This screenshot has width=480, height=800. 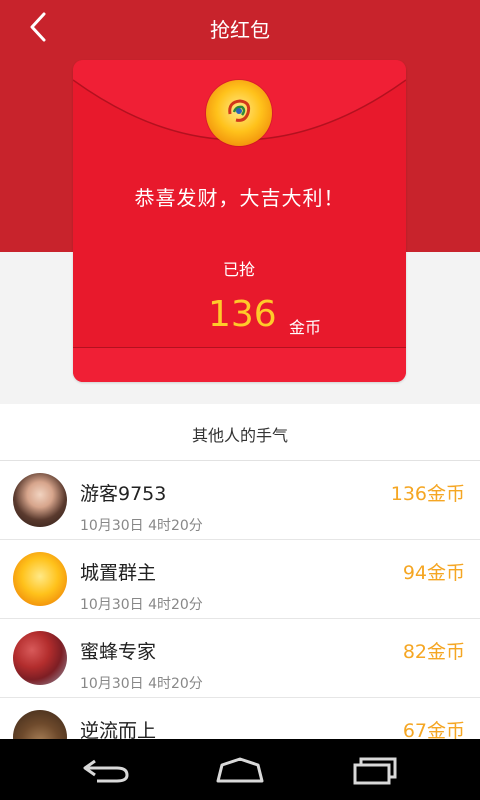 What do you see at coordinates (239, 198) in the screenshot?
I see `congrats-text: 恭喜发财，大吉大利！` at bounding box center [239, 198].